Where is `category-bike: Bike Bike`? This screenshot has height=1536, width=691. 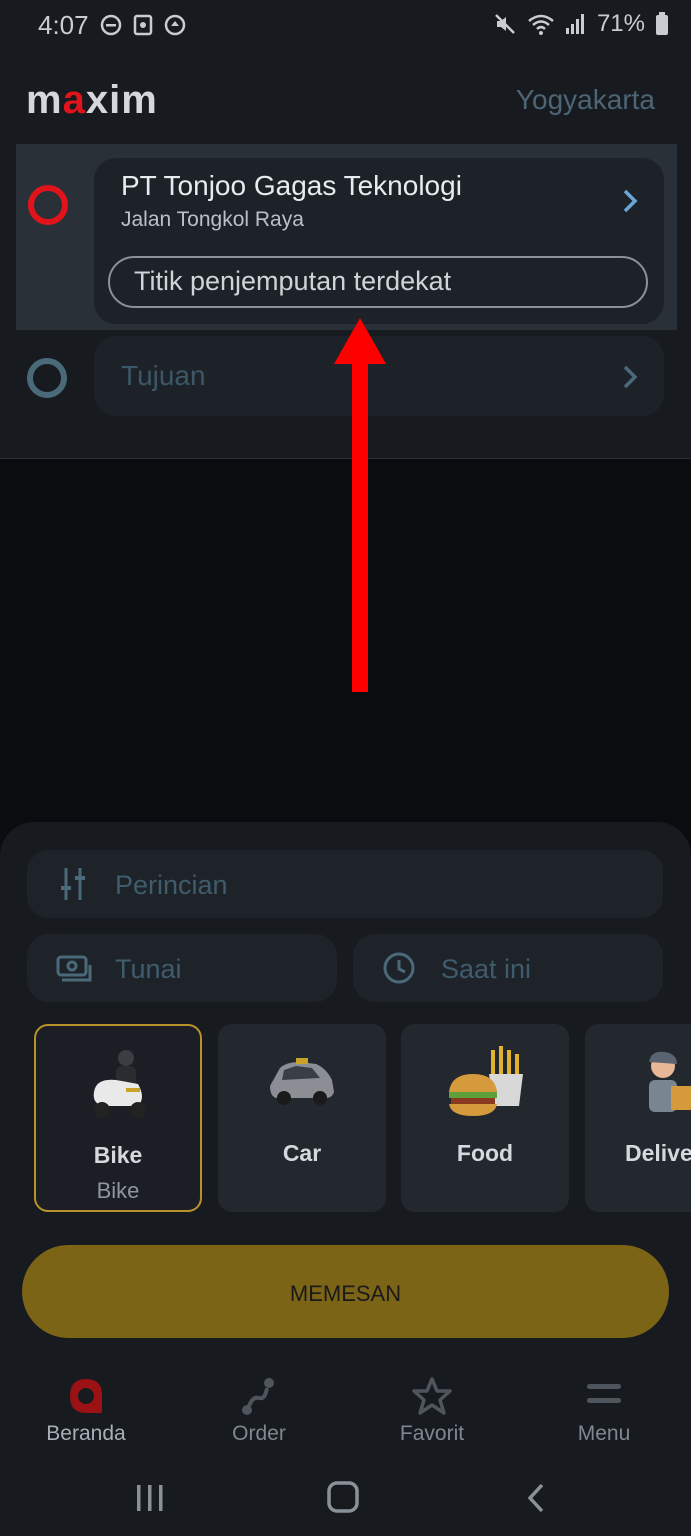
category-bike: Bike Bike is located at coordinates (118, 1118).